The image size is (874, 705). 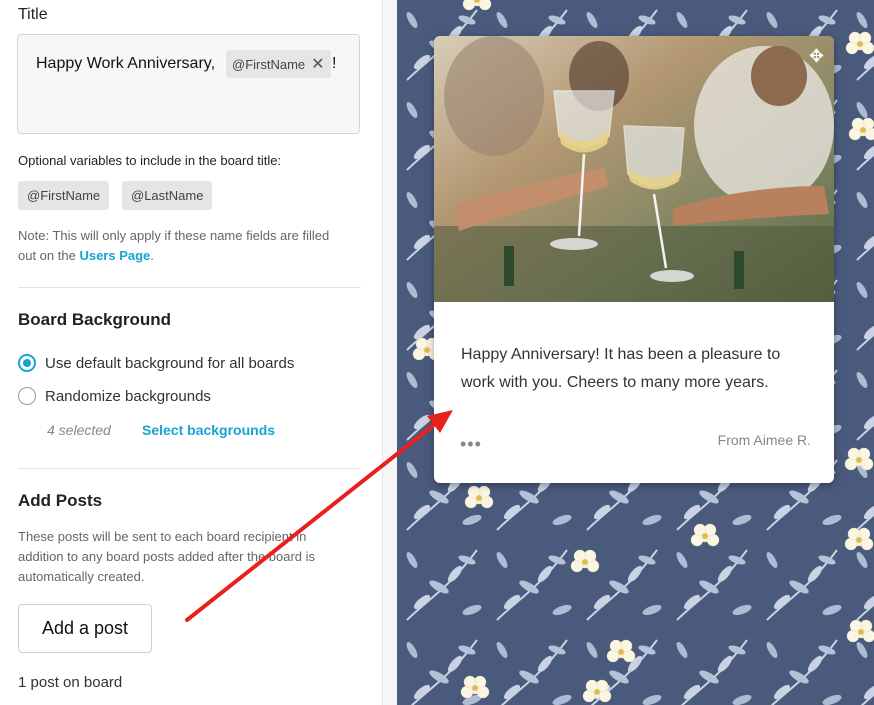 I want to click on radio-default-background: Use default background for all boards, so click(x=156, y=363).